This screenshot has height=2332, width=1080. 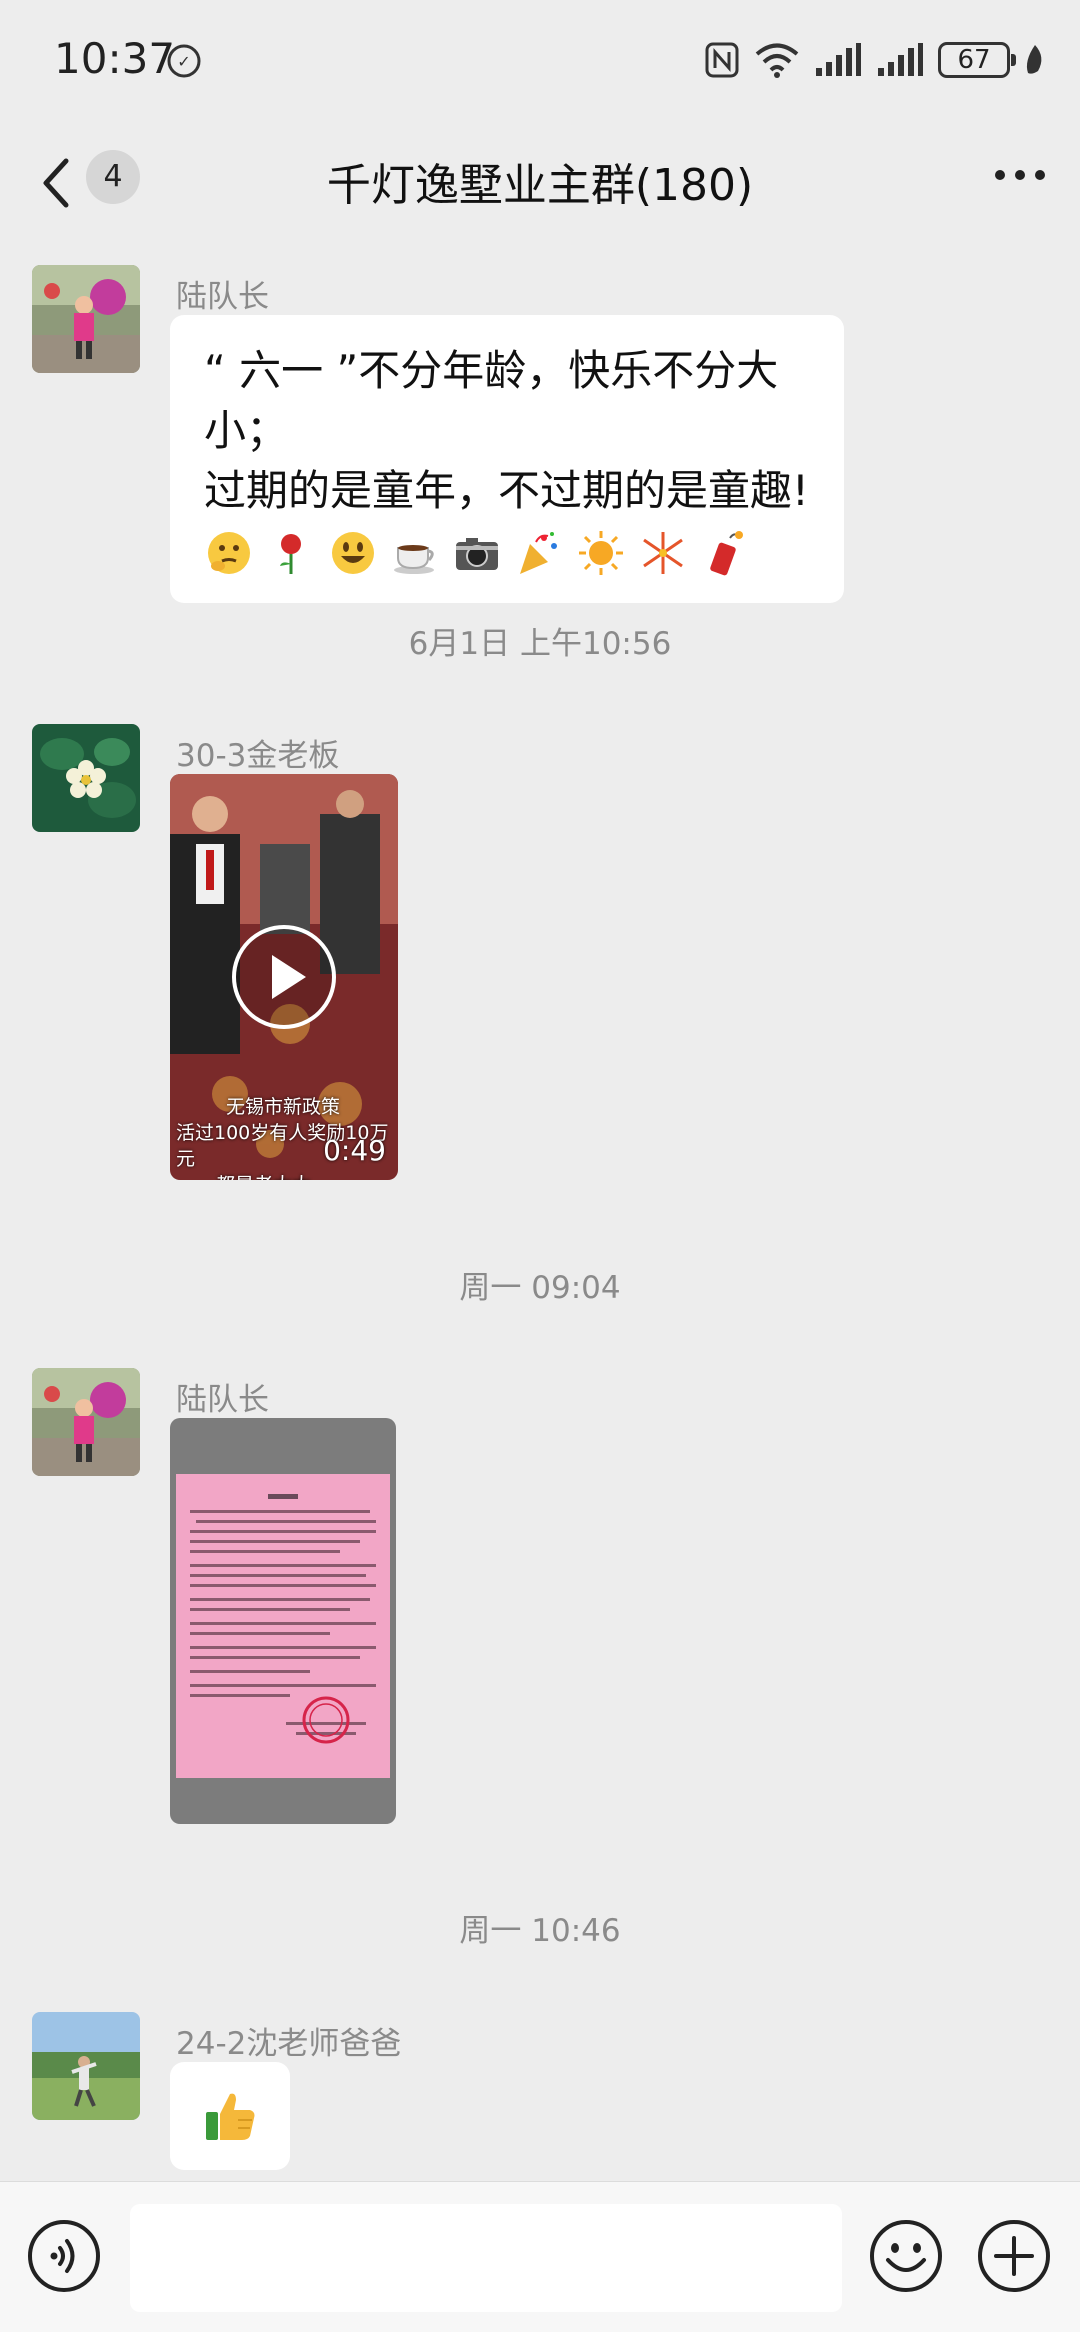 I want to click on fireworks-emoji-icon, so click(x=663, y=553).